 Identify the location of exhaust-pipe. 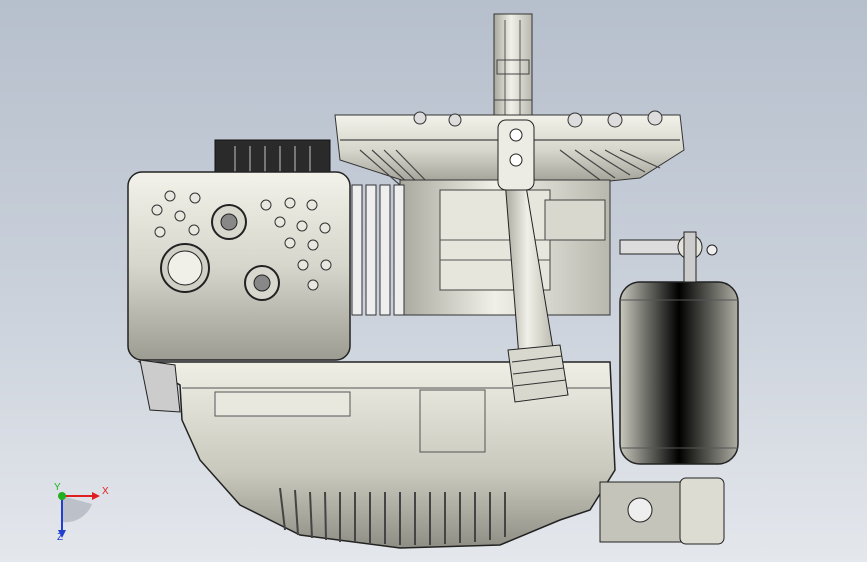
(160, 386).